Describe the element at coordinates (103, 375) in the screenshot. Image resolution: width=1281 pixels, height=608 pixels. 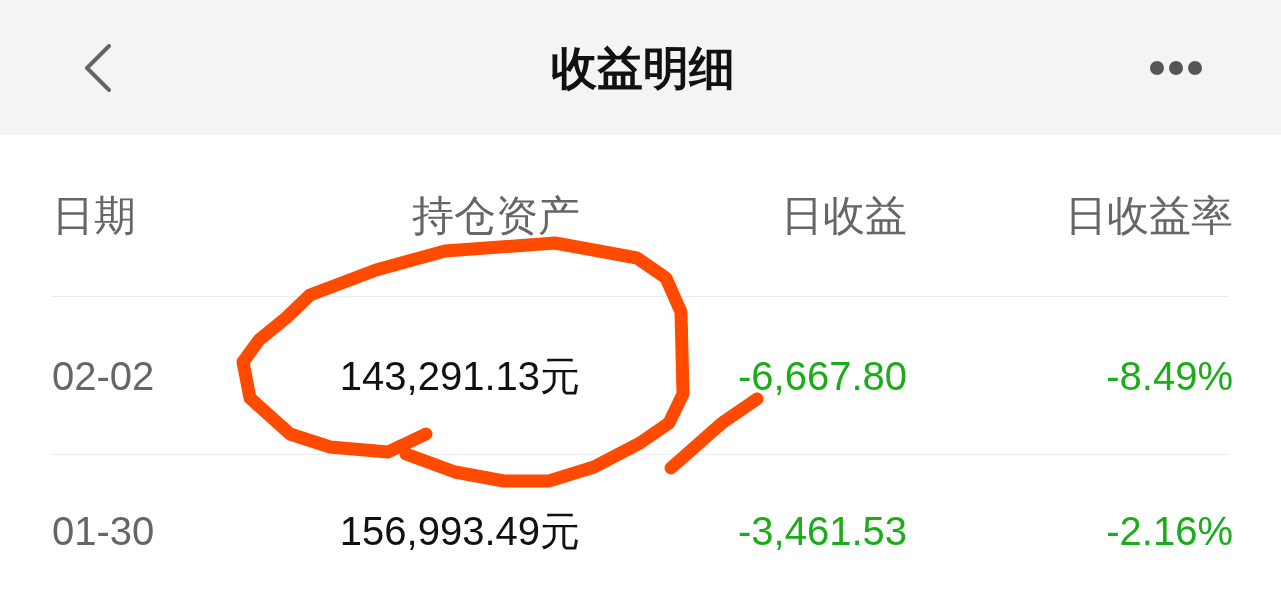
I see `date-cell: 02-02` at that location.